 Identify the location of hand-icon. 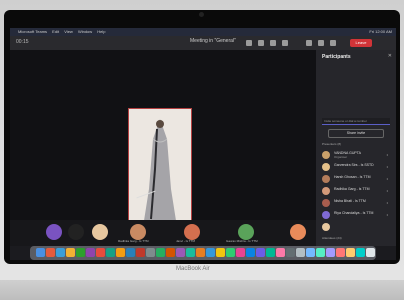
(273, 43).